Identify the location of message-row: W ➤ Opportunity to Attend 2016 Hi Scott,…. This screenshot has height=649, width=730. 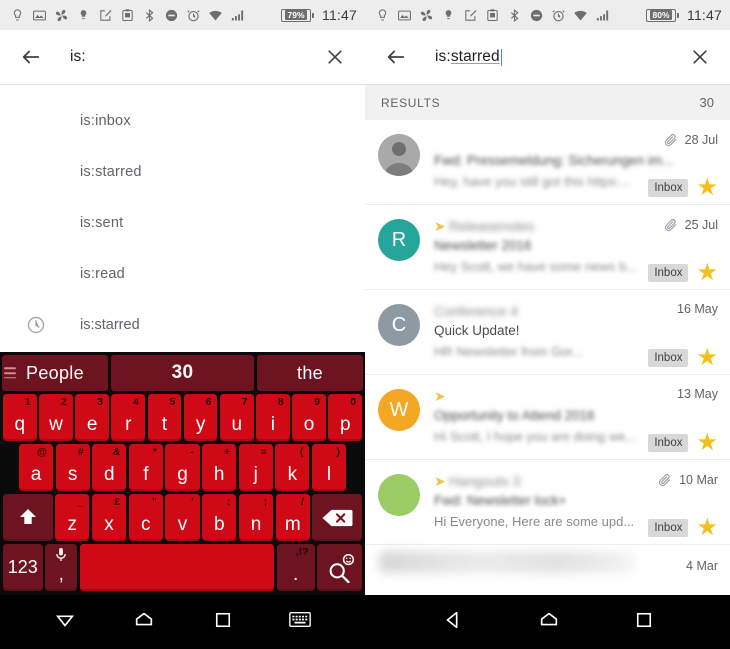
(547, 417).